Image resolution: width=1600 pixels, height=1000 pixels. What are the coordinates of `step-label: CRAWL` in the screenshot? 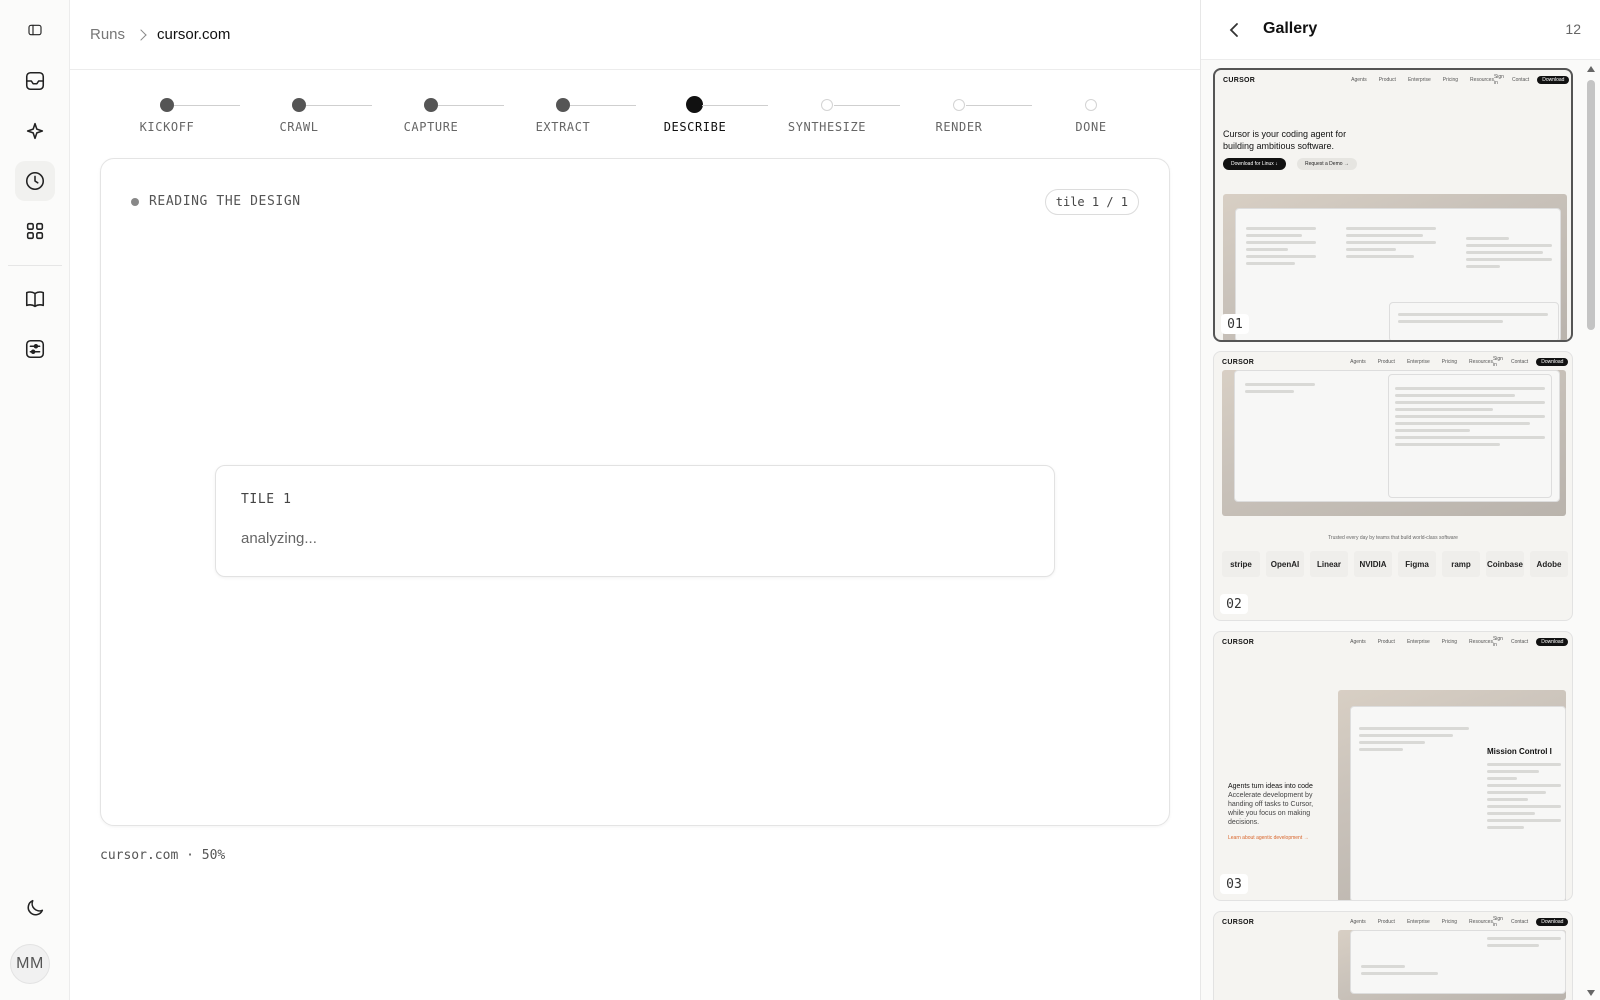 It's located at (299, 127).